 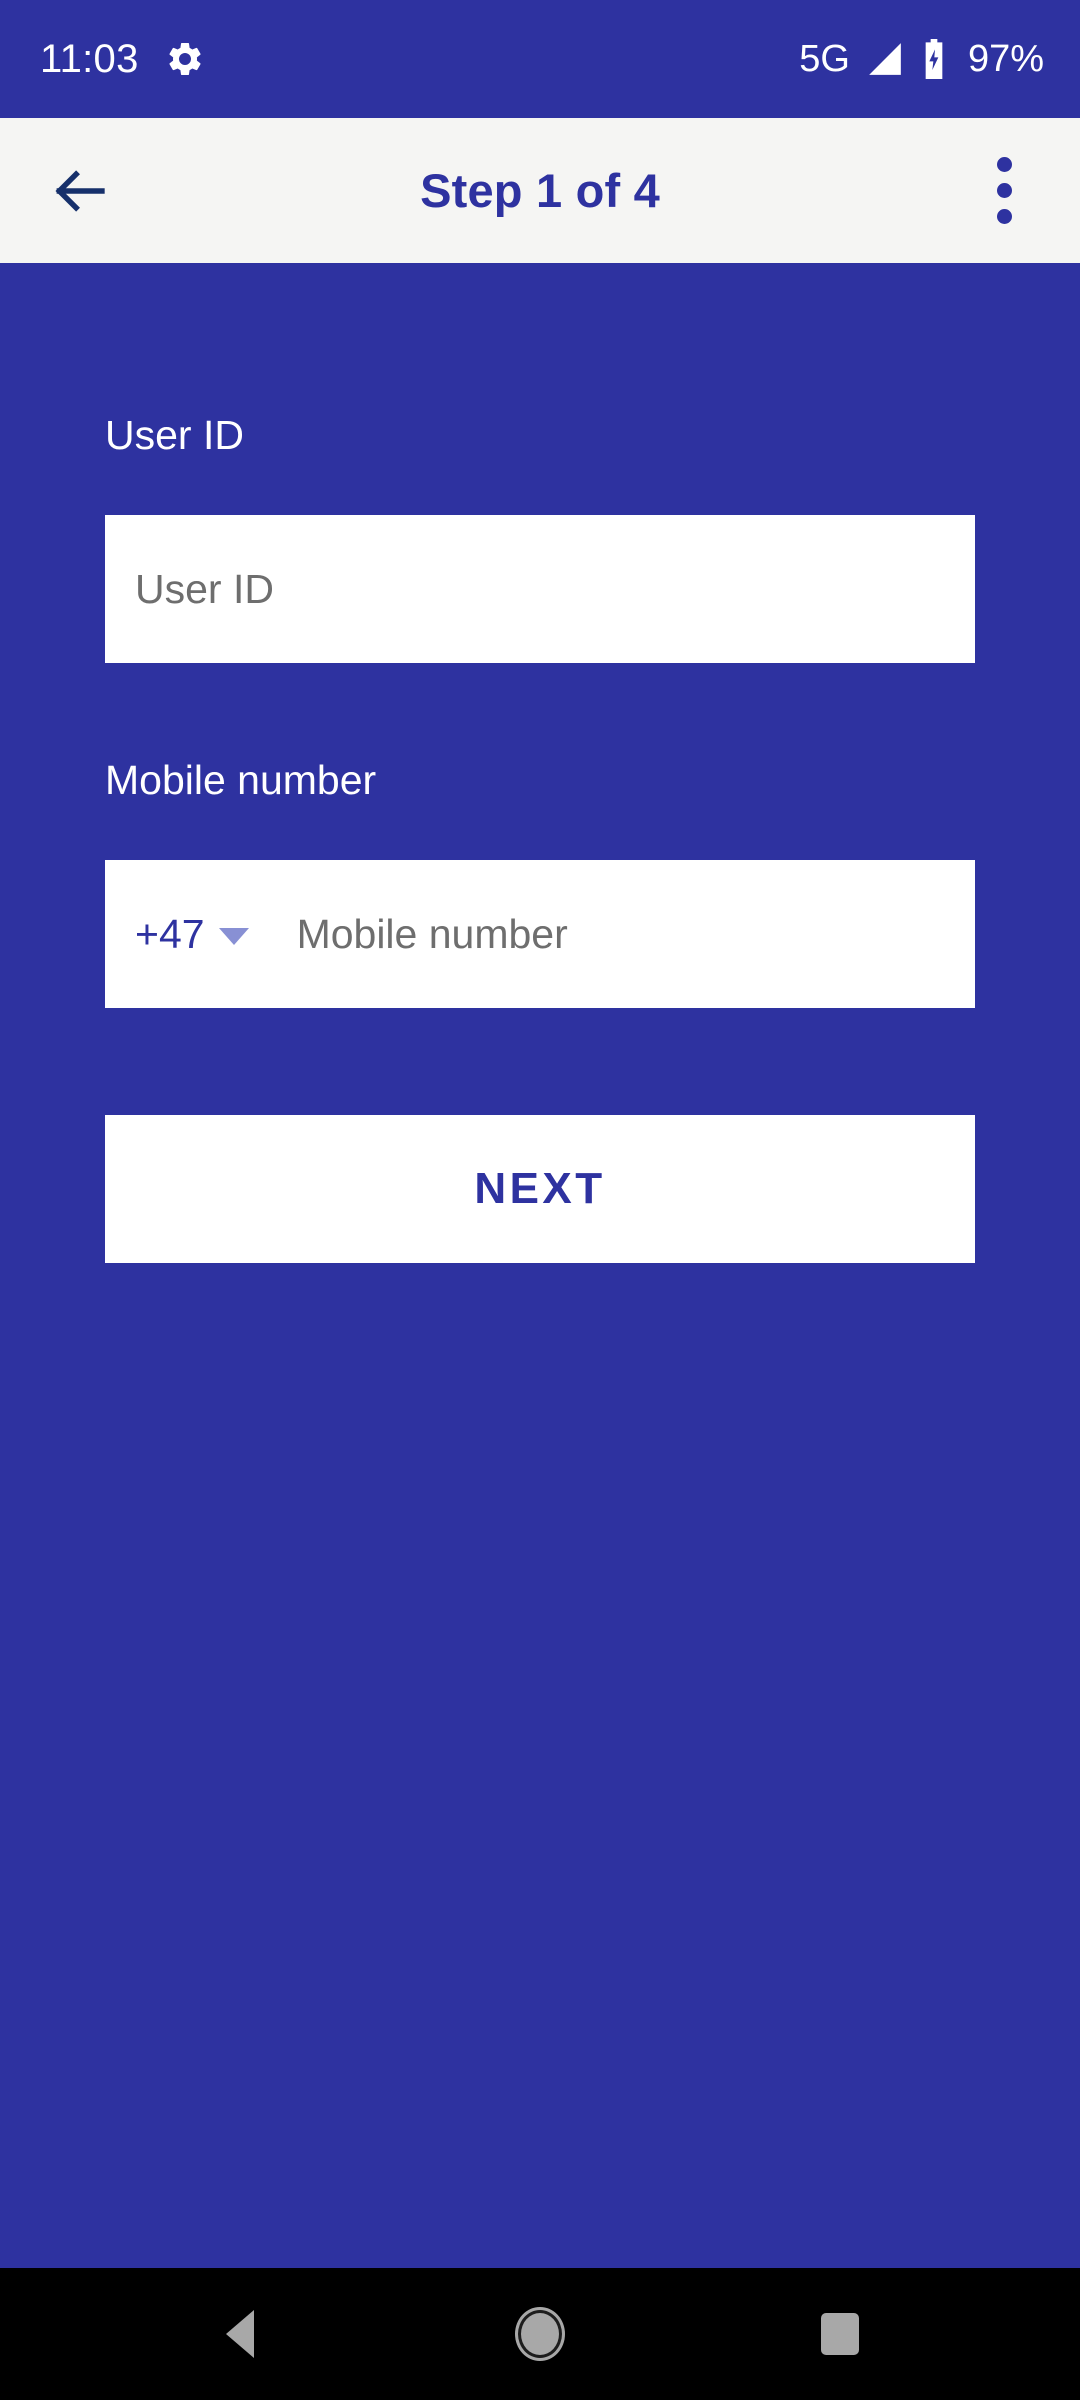 I want to click on page-title: Step 1 of 4, so click(x=540, y=190).